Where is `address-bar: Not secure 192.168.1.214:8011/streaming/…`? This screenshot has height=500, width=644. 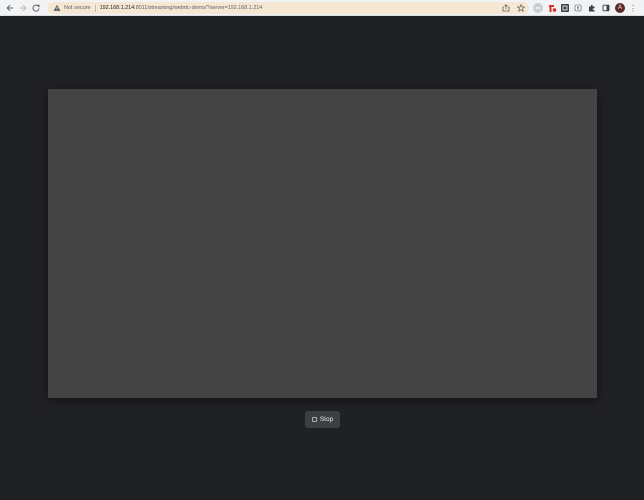 address-bar: Not secure 192.168.1.214:8011/streaming/… is located at coordinates (288, 8).